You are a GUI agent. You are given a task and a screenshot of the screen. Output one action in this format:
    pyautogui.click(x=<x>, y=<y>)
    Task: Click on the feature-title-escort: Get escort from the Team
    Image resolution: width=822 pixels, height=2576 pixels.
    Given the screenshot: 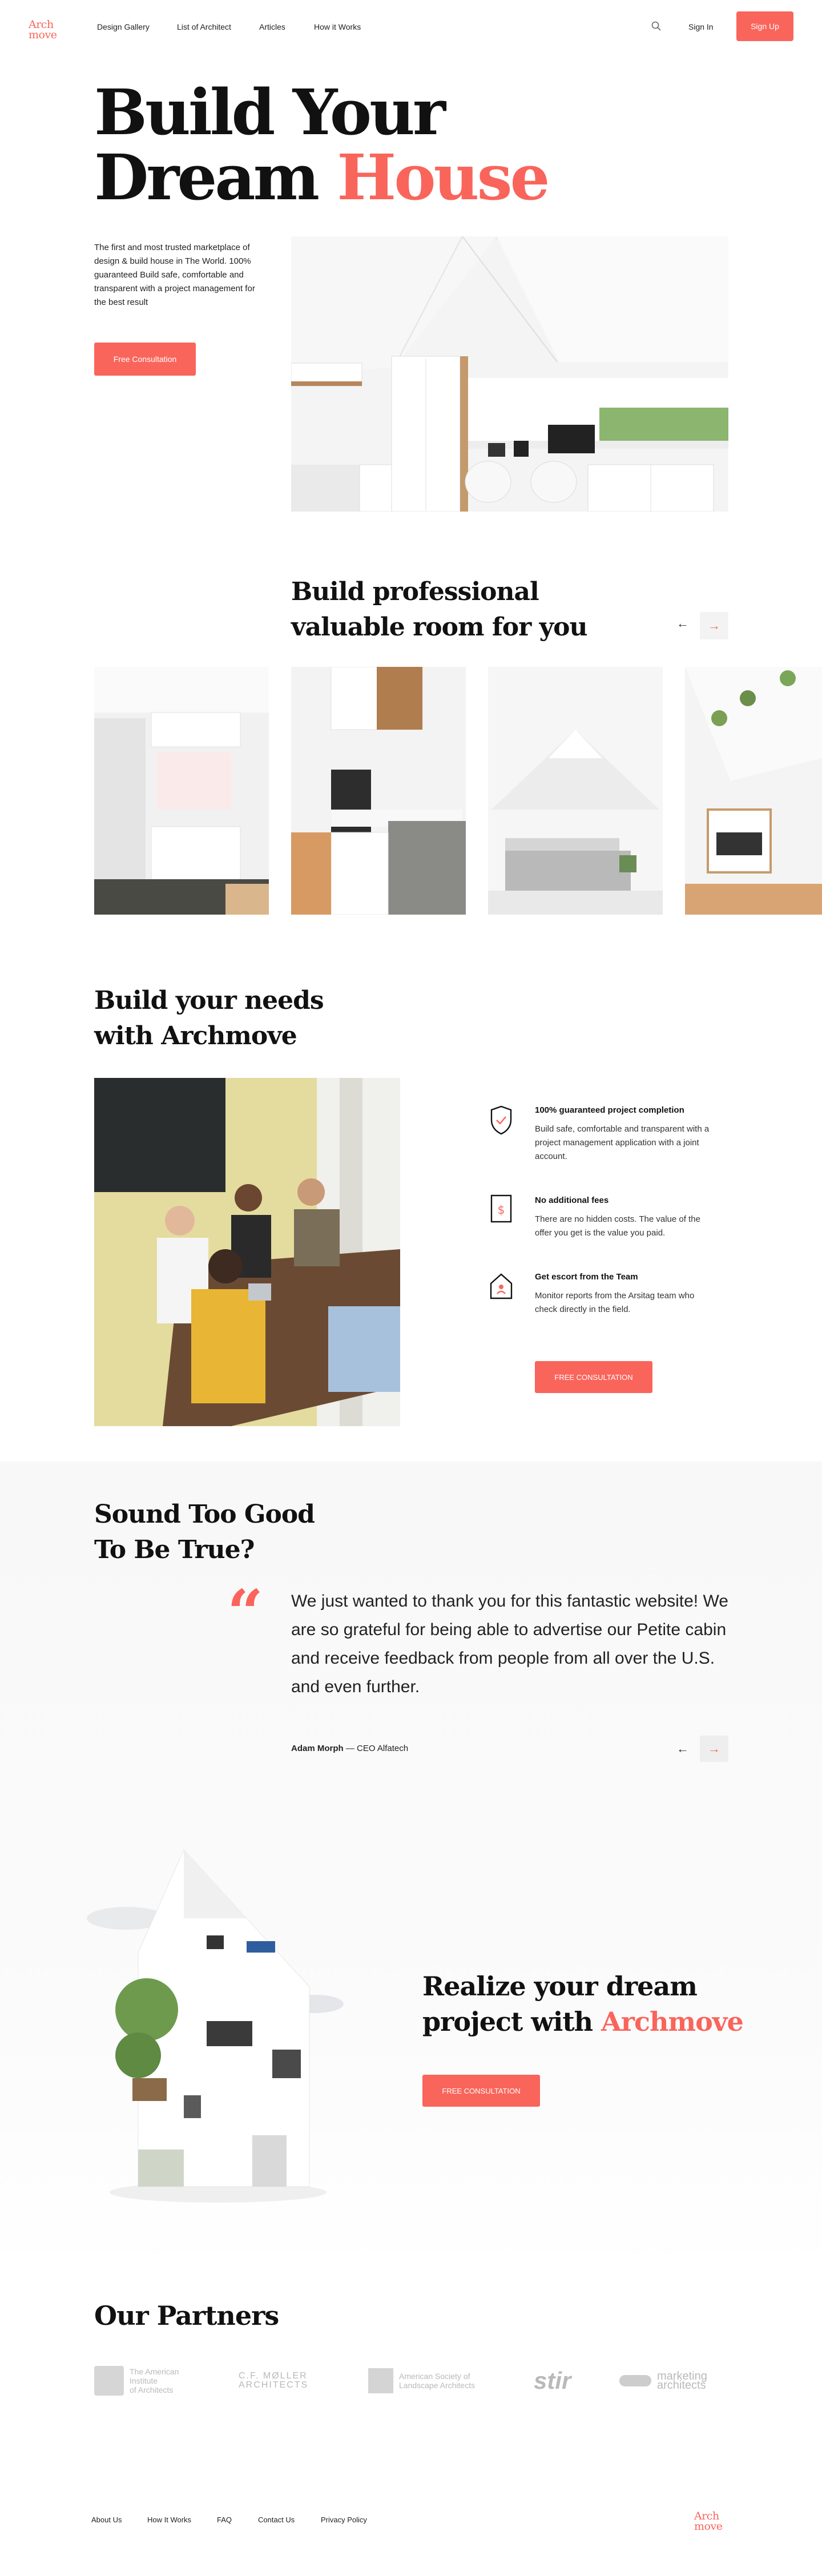 What is the action you would take?
    pyautogui.click(x=586, y=1277)
    